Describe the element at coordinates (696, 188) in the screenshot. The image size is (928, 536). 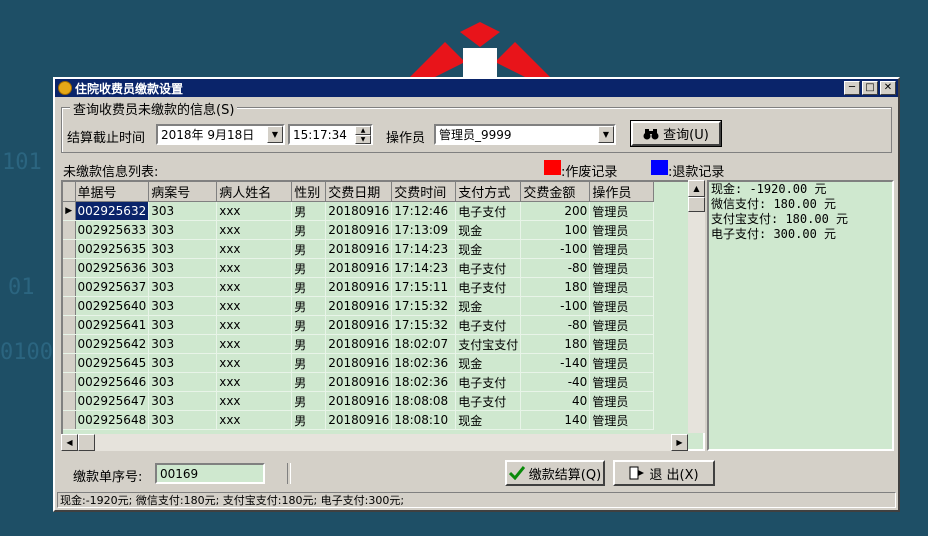
I see `scroll-up-icon: ▲` at that location.